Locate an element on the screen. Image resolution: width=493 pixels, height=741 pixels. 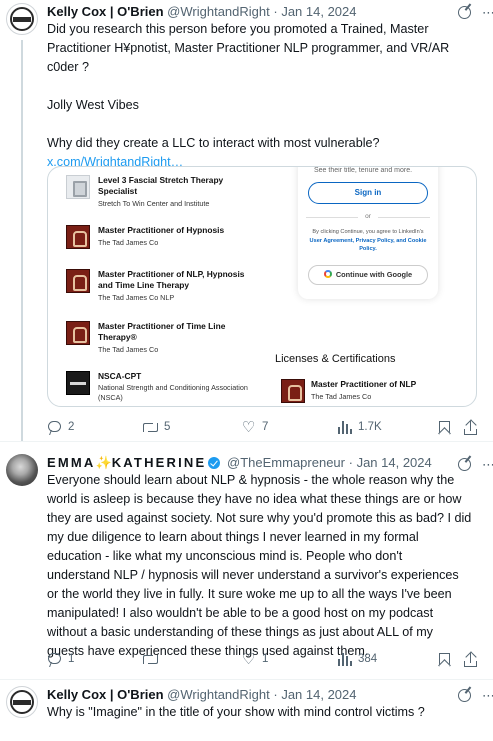
repost-button: 5 is located at coordinates (156, 427).